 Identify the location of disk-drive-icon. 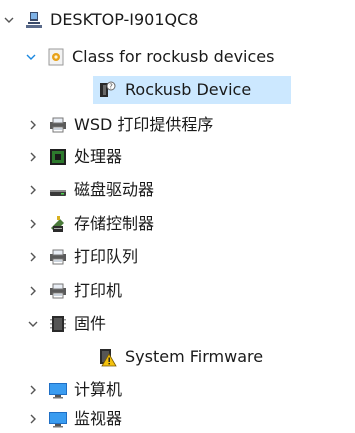
(58, 190).